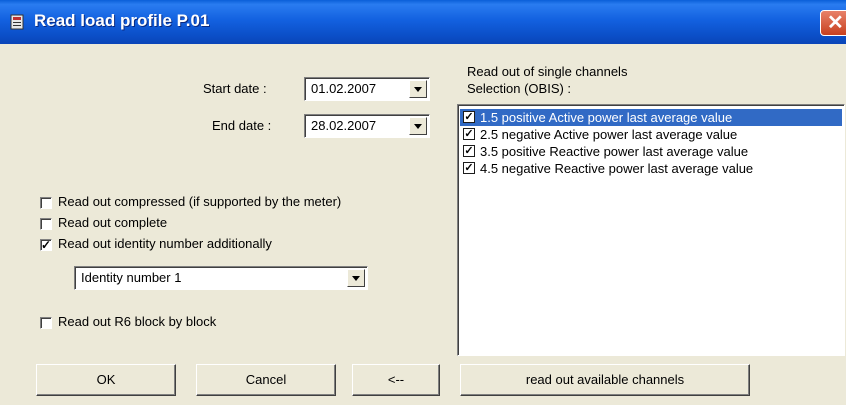 The height and width of the screenshot is (405, 846). Describe the element at coordinates (131, 277) in the screenshot. I see `identity-number-value: Identity number 1` at that location.